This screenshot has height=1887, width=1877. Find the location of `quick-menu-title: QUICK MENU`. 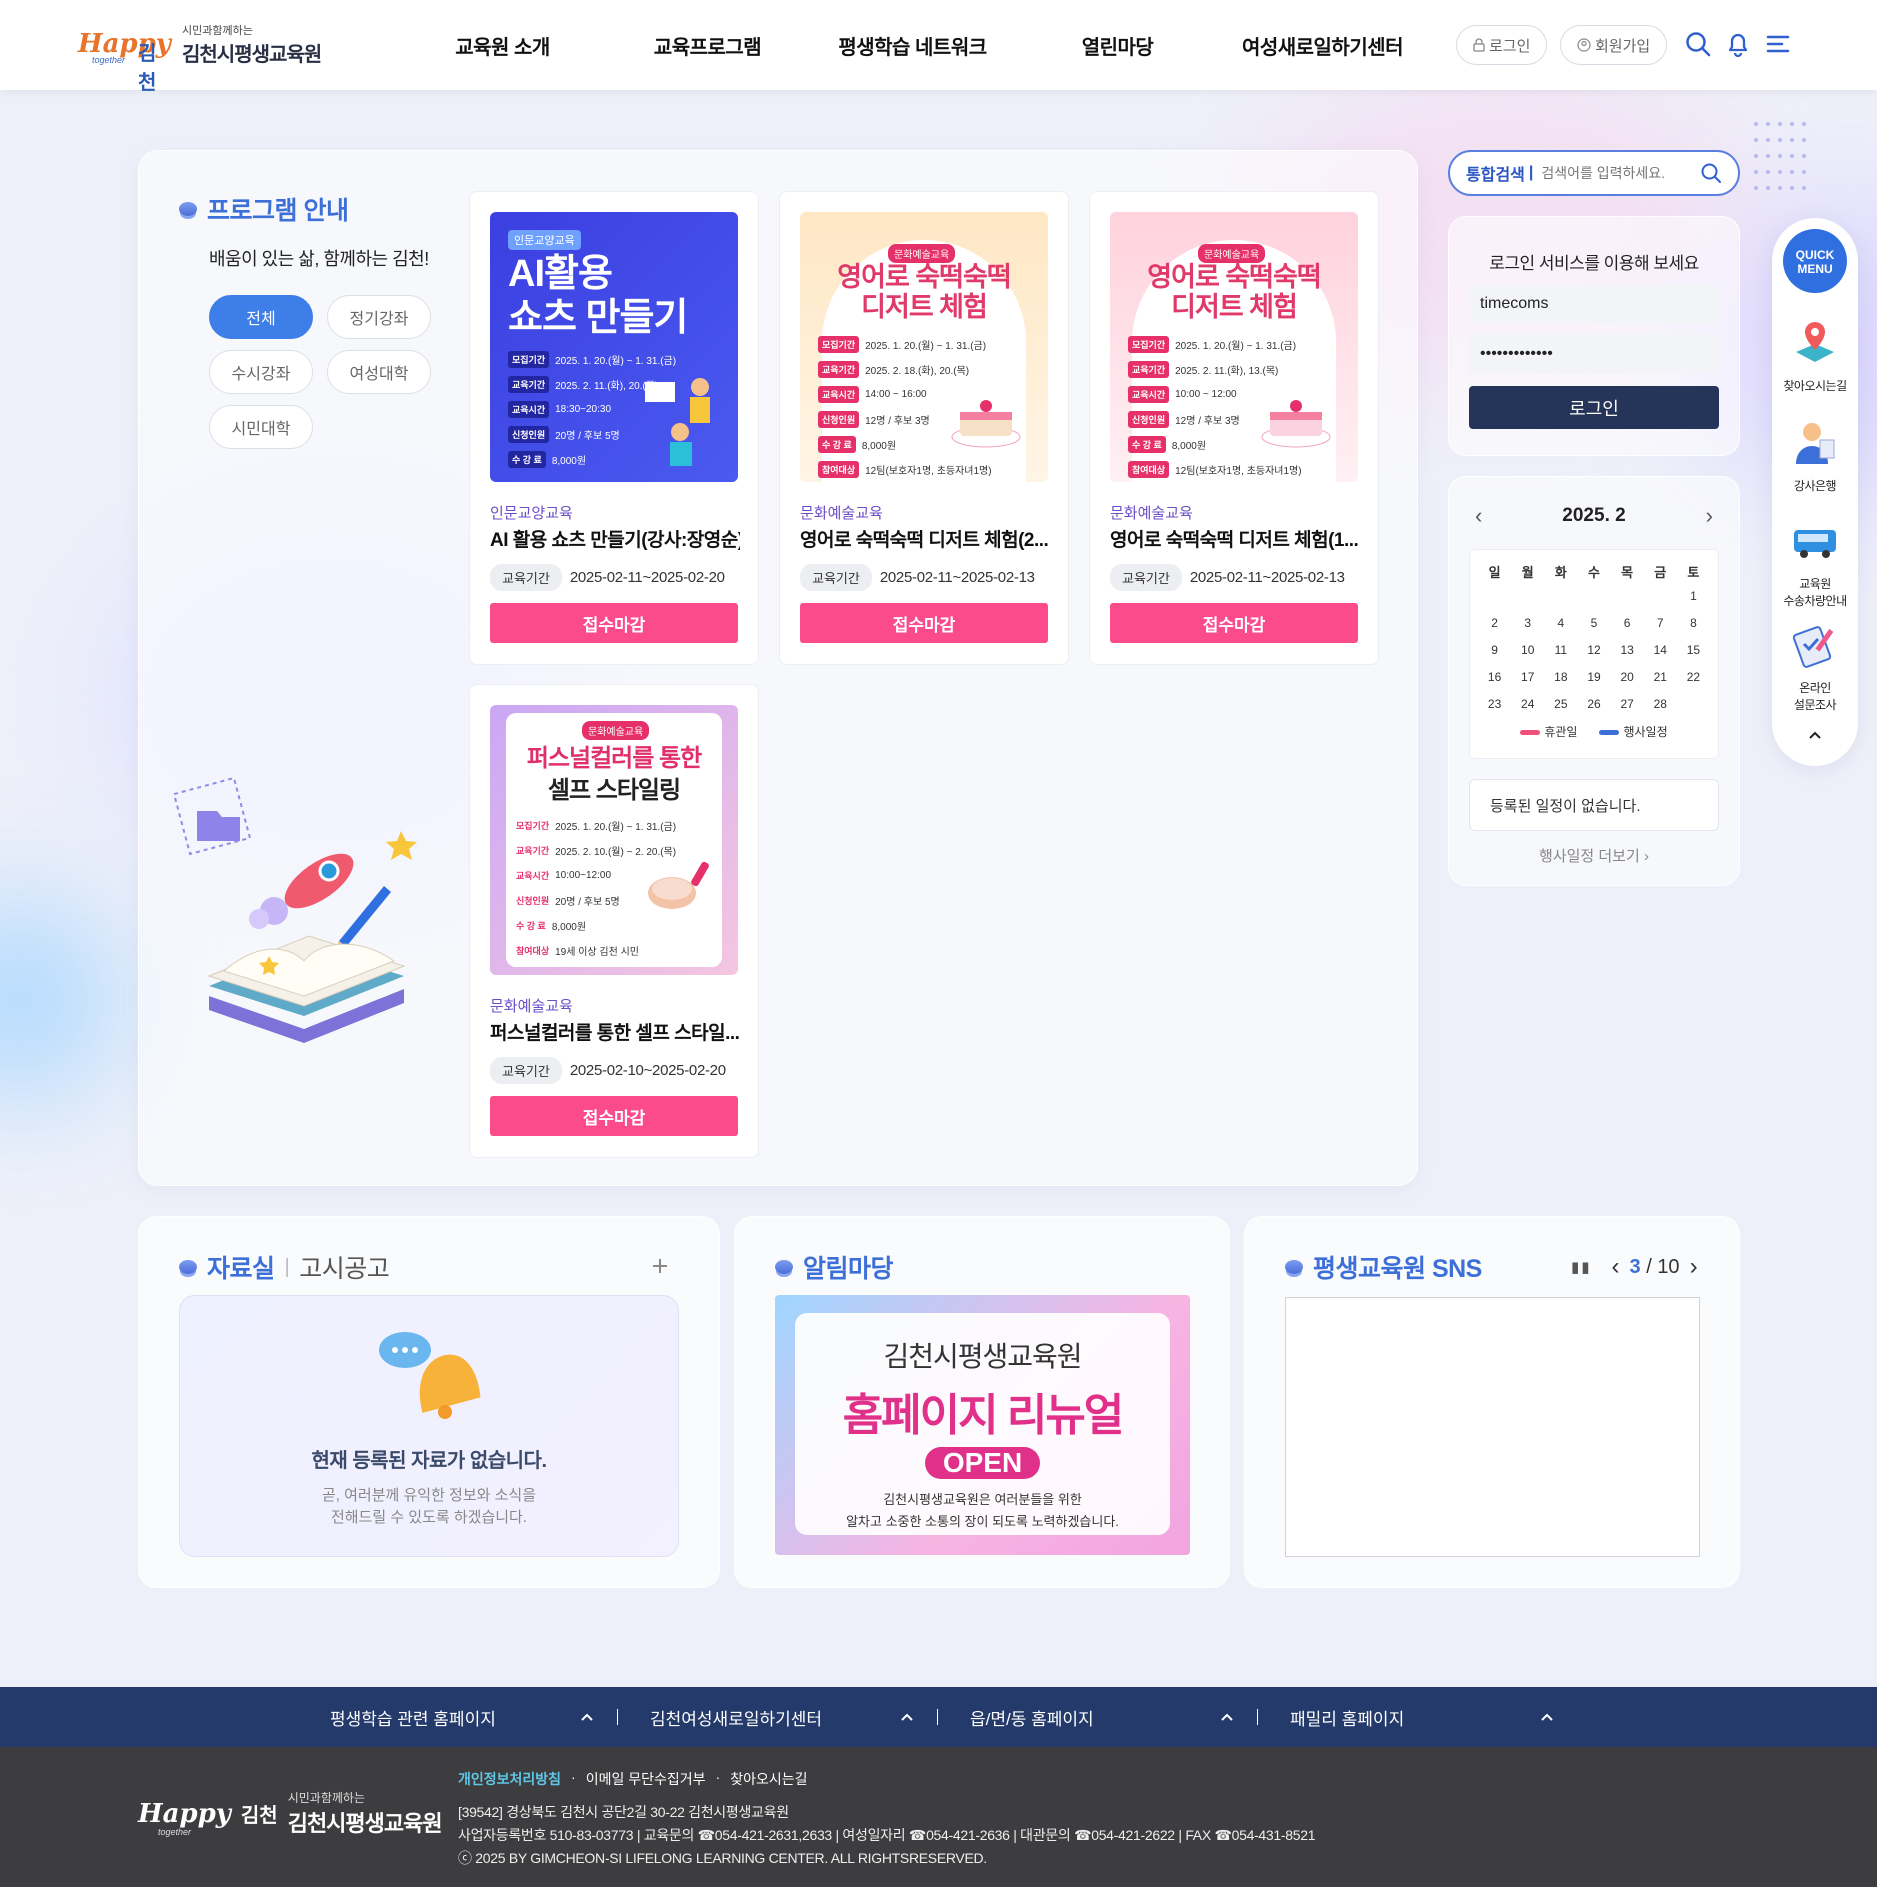

quick-menu-title: QUICK MENU is located at coordinates (1815, 261).